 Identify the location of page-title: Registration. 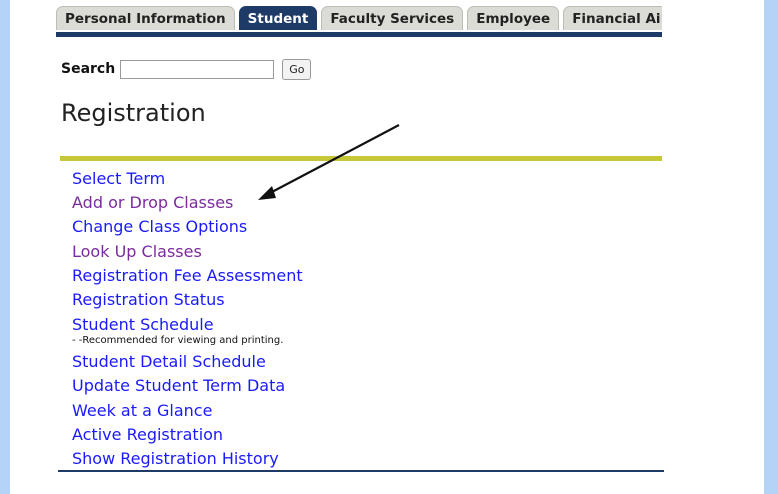
(133, 113).